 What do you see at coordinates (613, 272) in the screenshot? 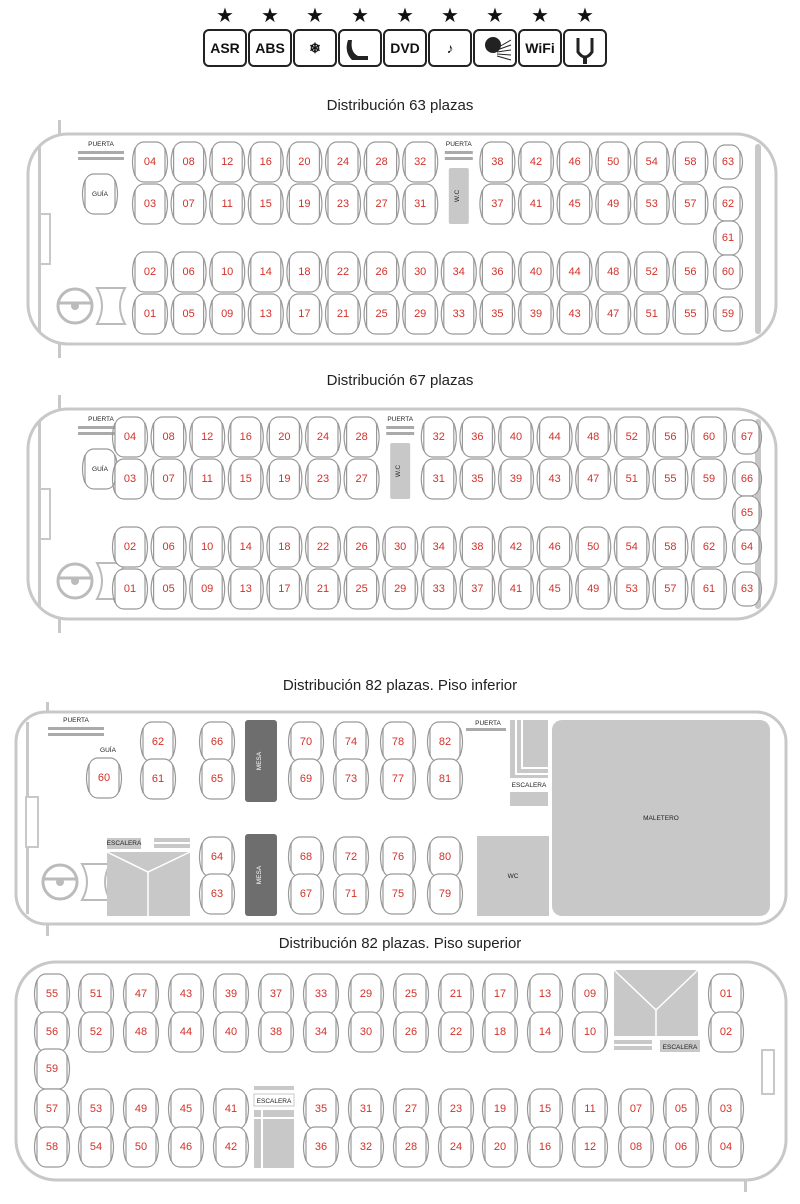
I see `seat: 48` at bounding box center [613, 272].